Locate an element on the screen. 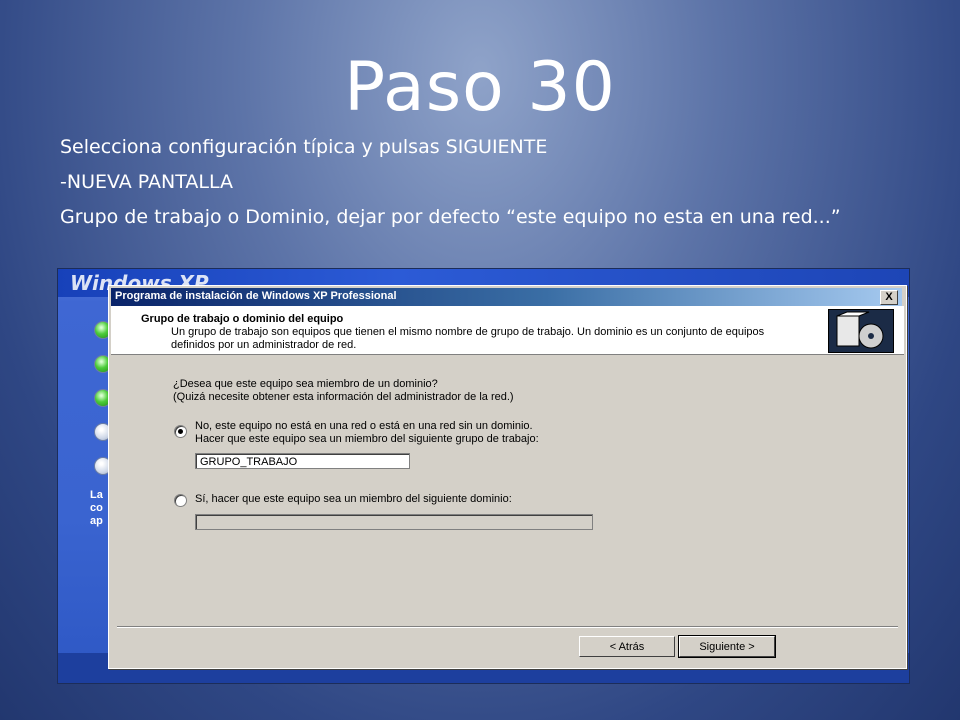  domain-input is located at coordinates (394, 522).